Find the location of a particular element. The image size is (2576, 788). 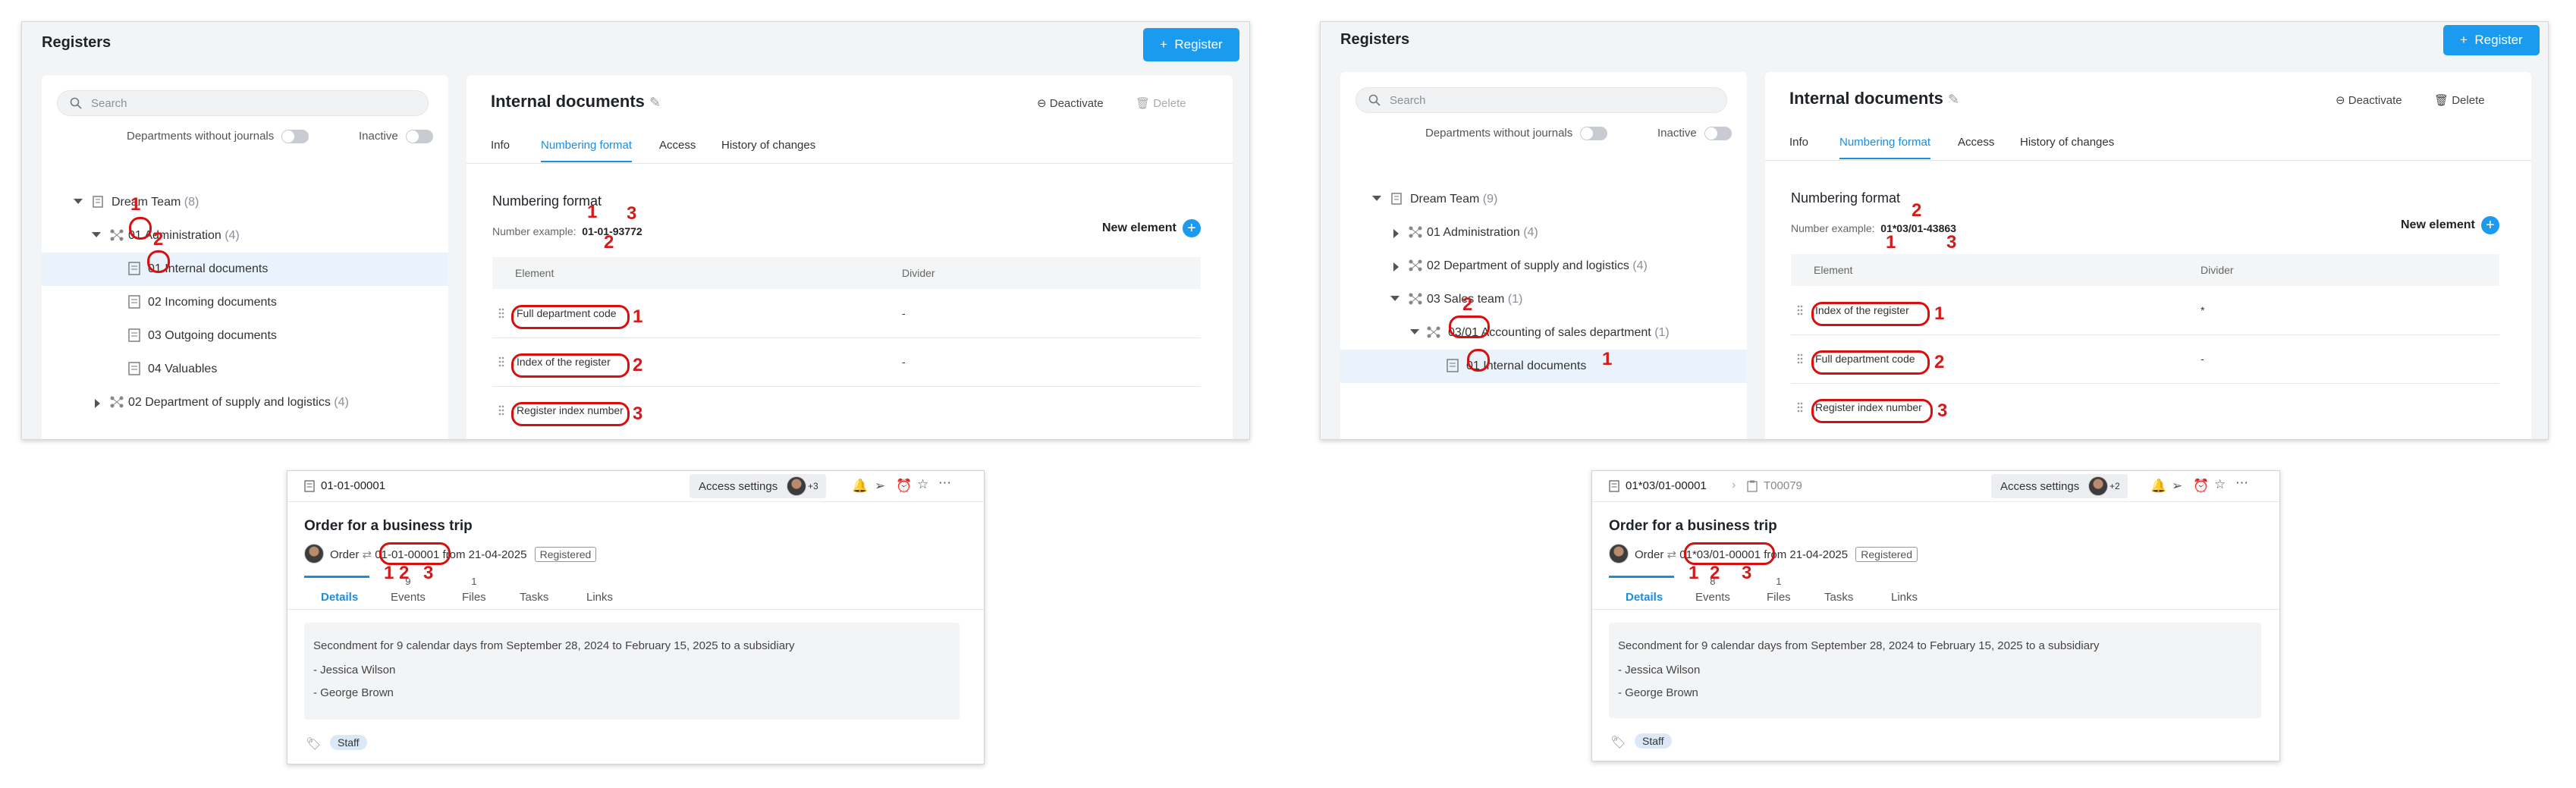

access-settings-button: Access settings +3 is located at coordinates (758, 486).